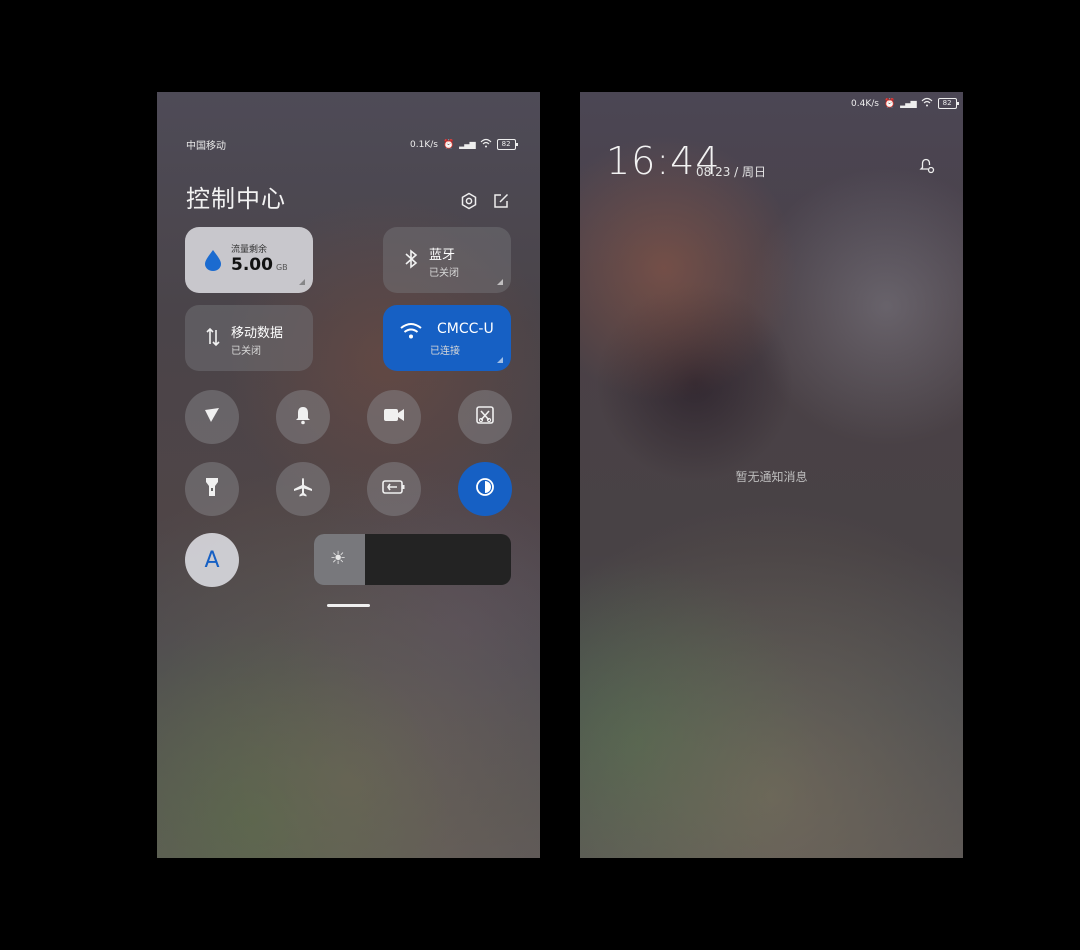 This screenshot has width=1080, height=950. Describe the element at coordinates (257, 333) in the screenshot. I see `mobile-data-label: 移动数据` at that location.